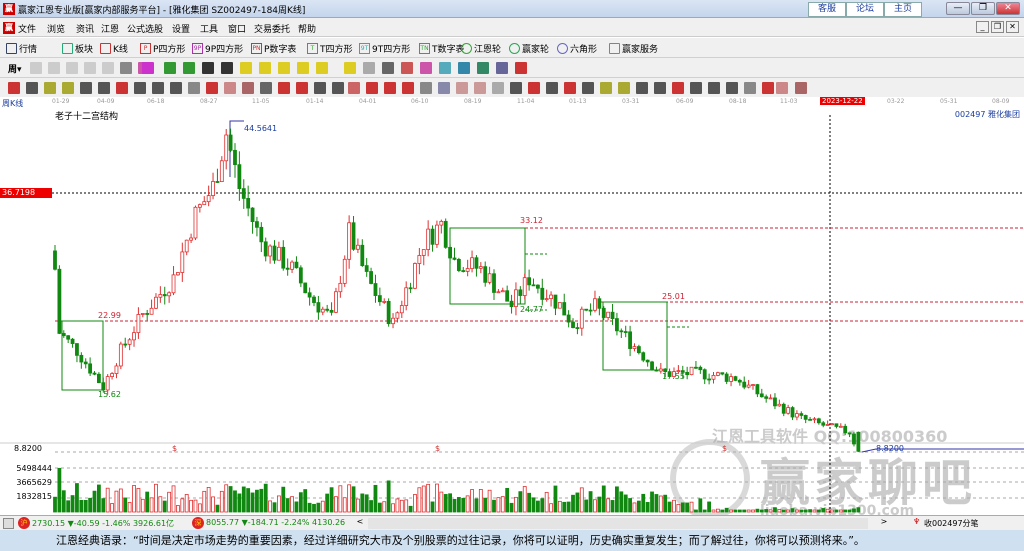 The height and width of the screenshot is (551, 1024). I want to click on menu-0: 文件, so click(27, 28).